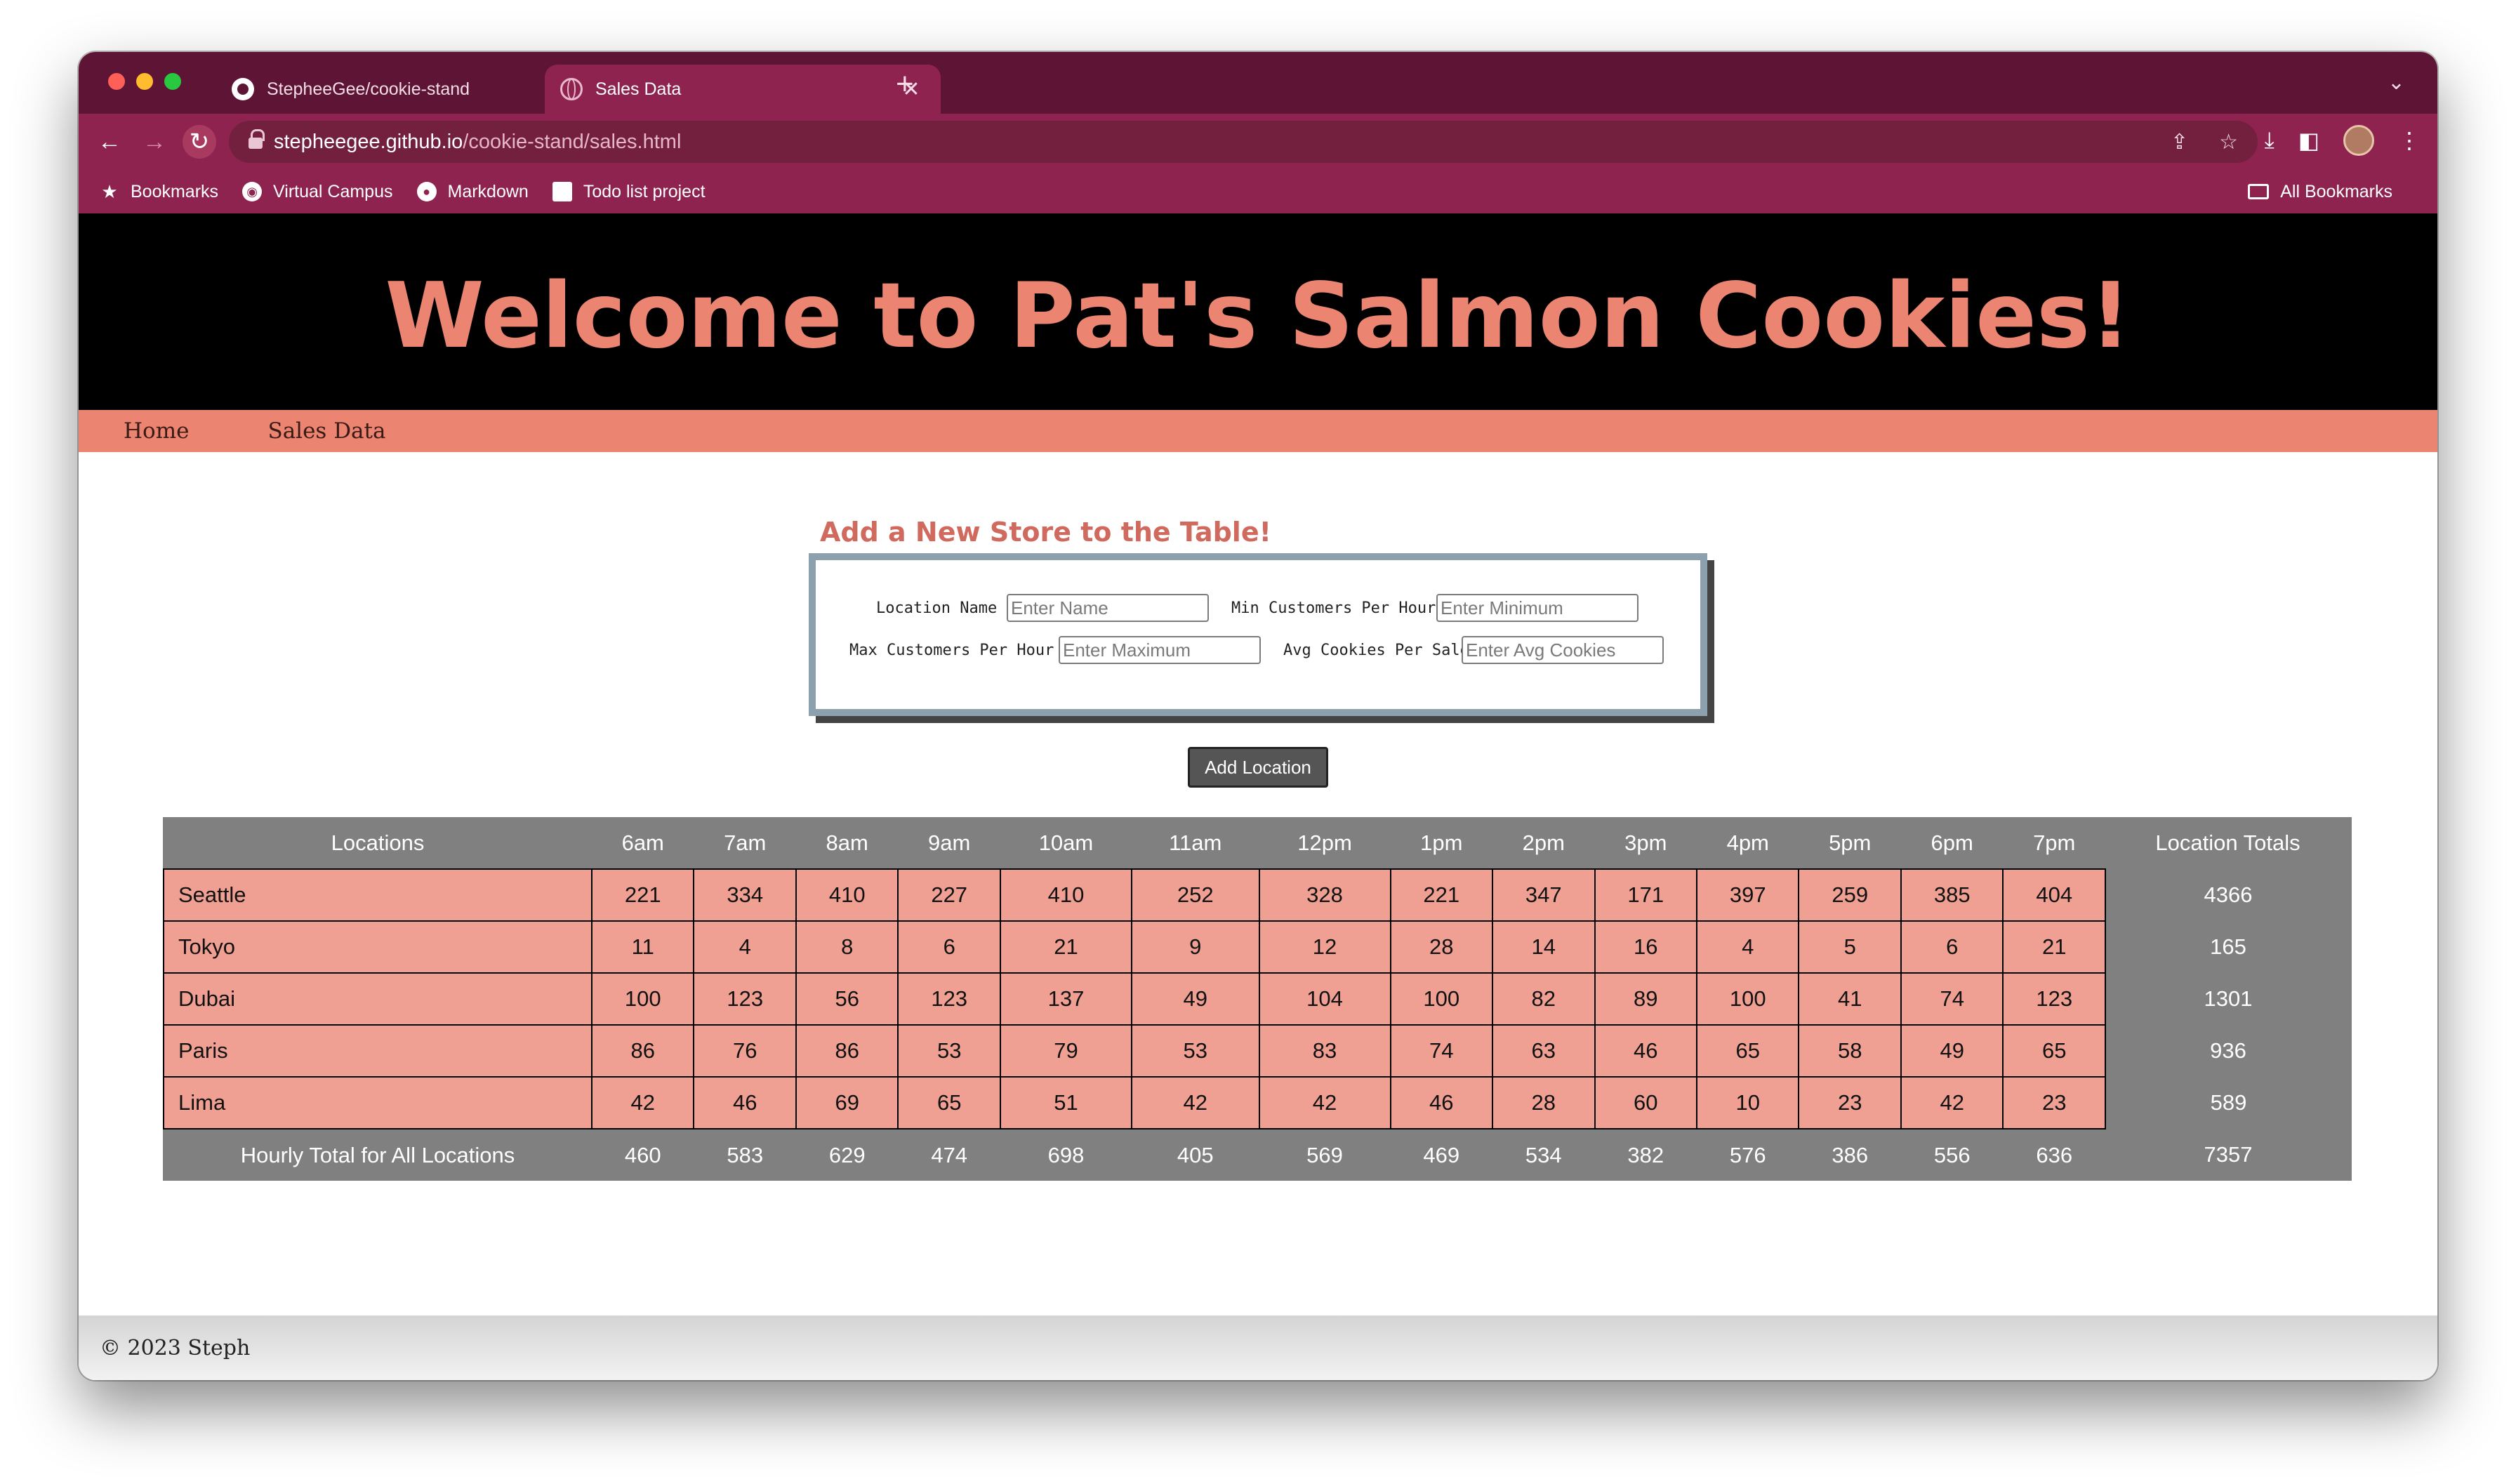 This screenshot has height=1484, width=2516. I want to click on location-name-cell: Tokyo, so click(377, 947).